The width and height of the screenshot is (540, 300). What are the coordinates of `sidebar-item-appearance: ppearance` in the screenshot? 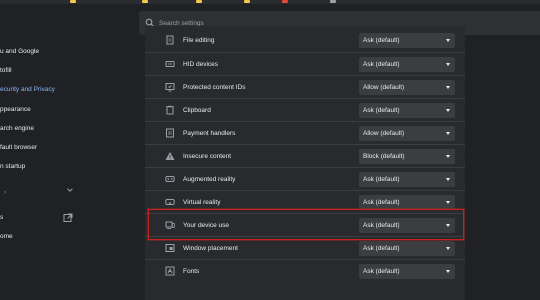 It's located at (15, 110).